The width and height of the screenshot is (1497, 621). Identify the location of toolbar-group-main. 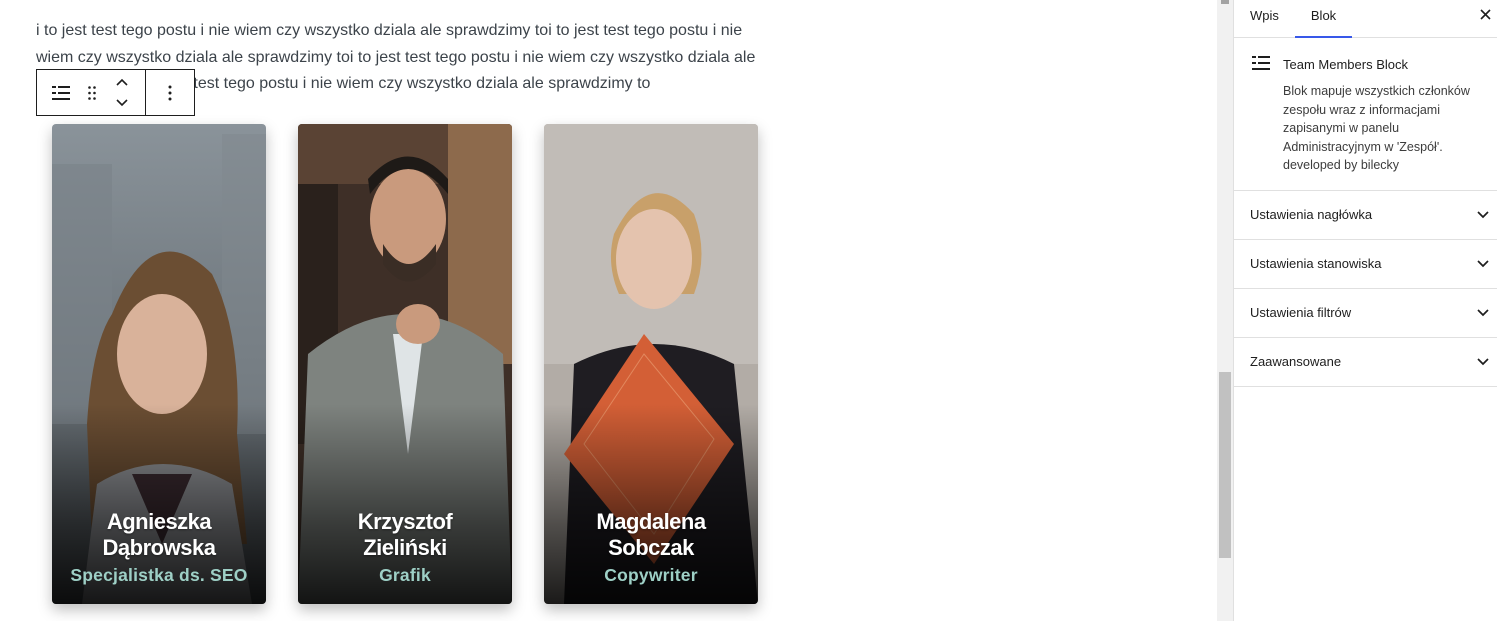
(91, 92).